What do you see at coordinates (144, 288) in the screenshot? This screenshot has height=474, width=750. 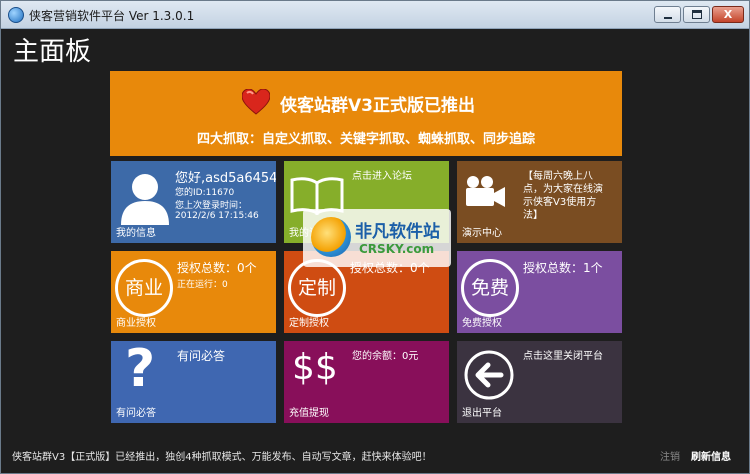 I see `business-badge: 商业` at bounding box center [144, 288].